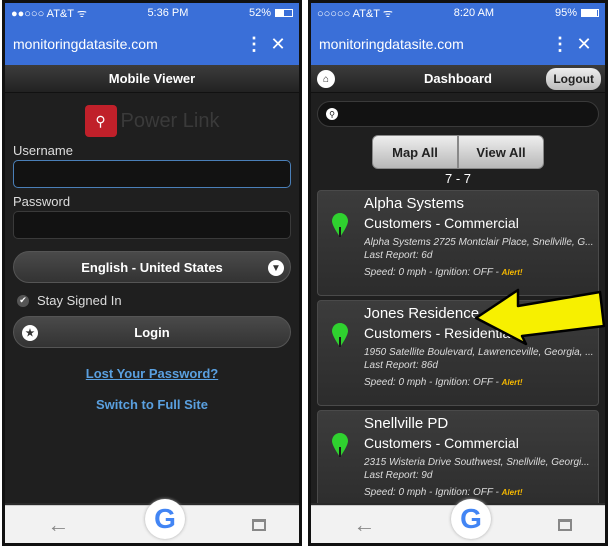  What do you see at coordinates (152, 373) in the screenshot?
I see `lost-password-link: Lost Your Password?` at bounding box center [152, 373].